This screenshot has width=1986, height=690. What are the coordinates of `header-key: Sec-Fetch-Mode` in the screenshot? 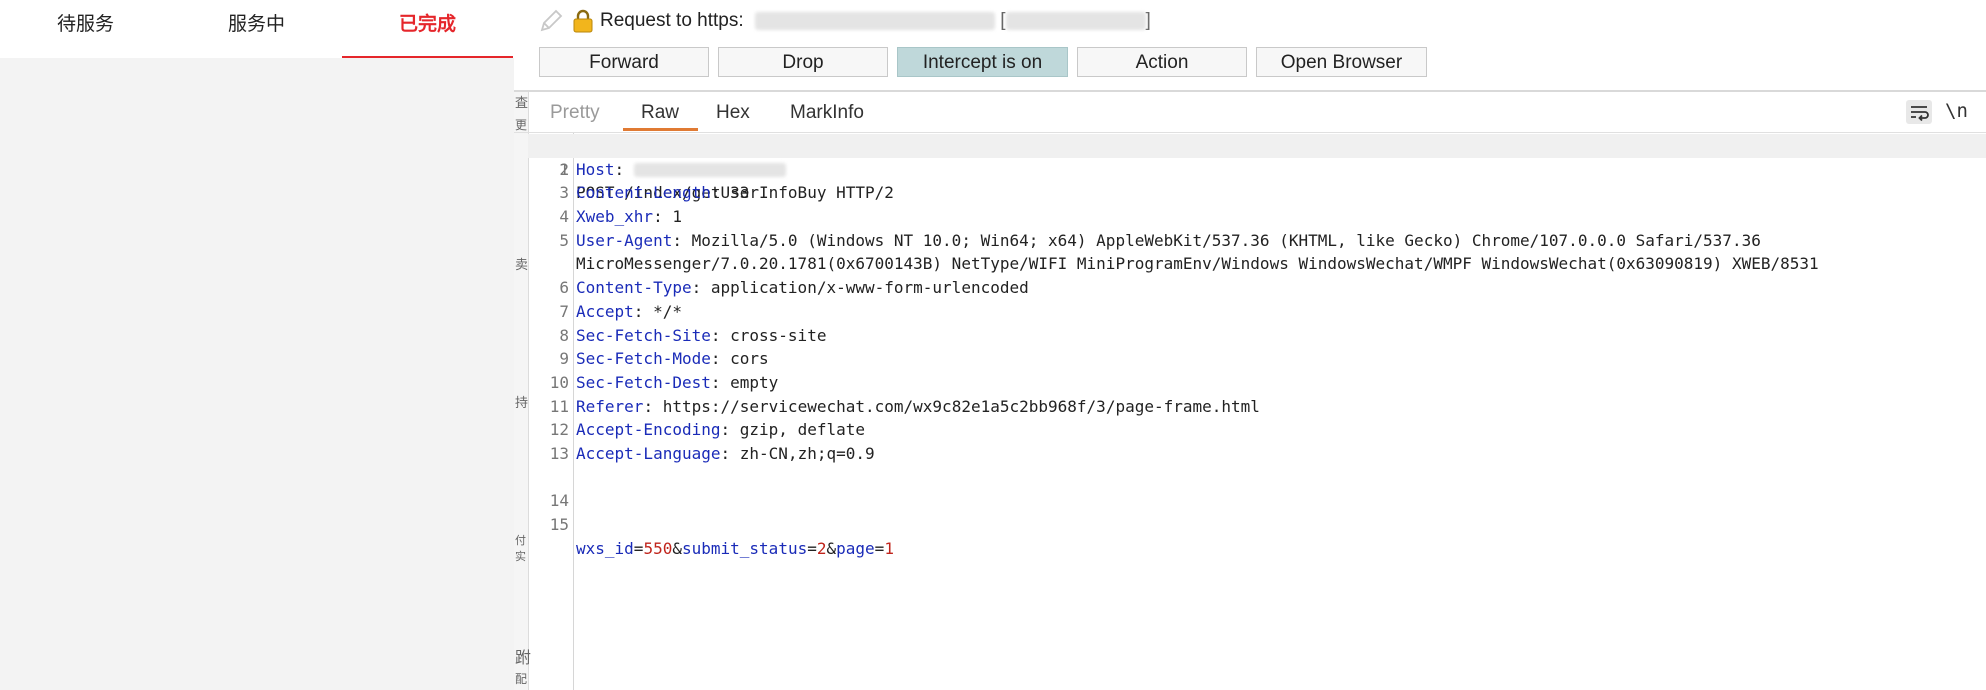 It's located at (643, 359).